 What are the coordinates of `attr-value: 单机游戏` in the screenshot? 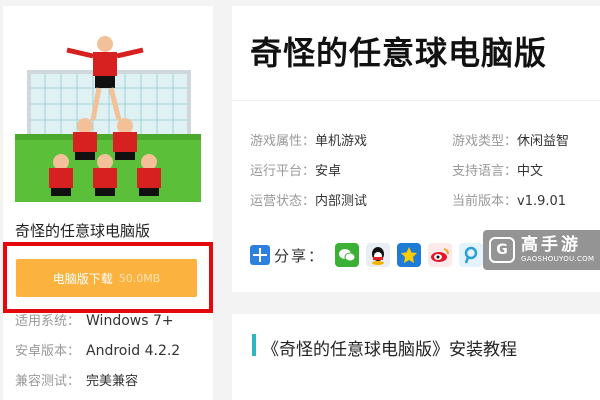 It's located at (341, 141).